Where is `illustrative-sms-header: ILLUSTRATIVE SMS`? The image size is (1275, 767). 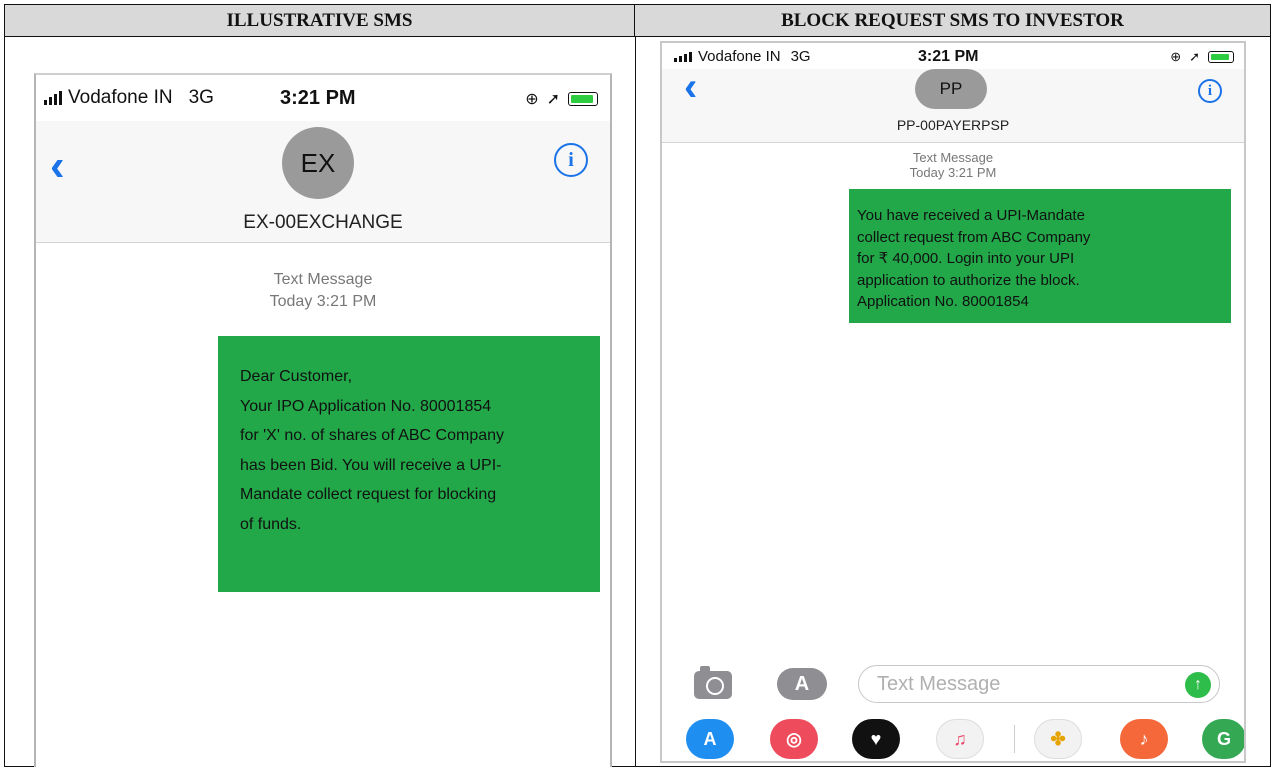
illustrative-sms-header: ILLUSTRATIVE SMS is located at coordinates (320, 21).